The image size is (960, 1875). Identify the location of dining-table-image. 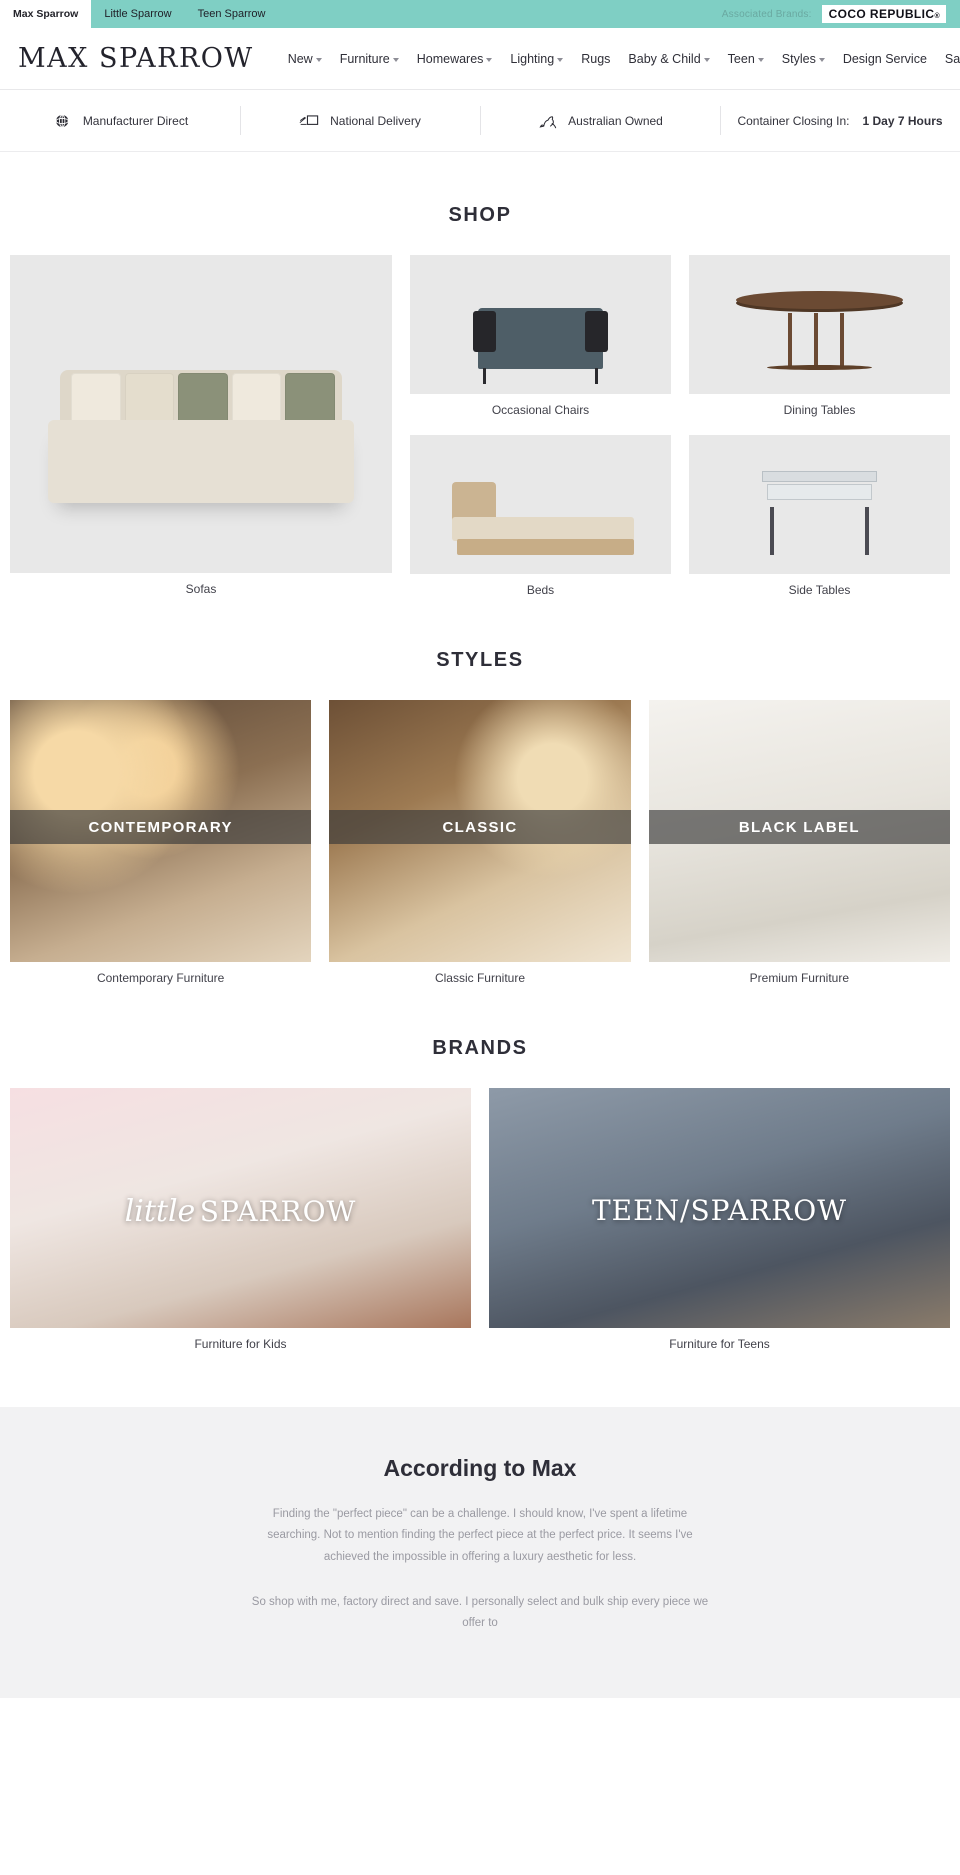
(819, 324).